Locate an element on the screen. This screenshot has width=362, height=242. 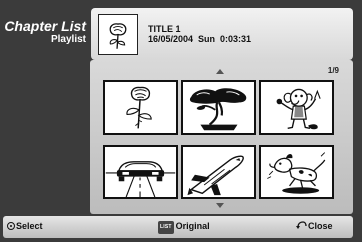
menu-subtitle: Playlist is located at coordinates (68, 39).